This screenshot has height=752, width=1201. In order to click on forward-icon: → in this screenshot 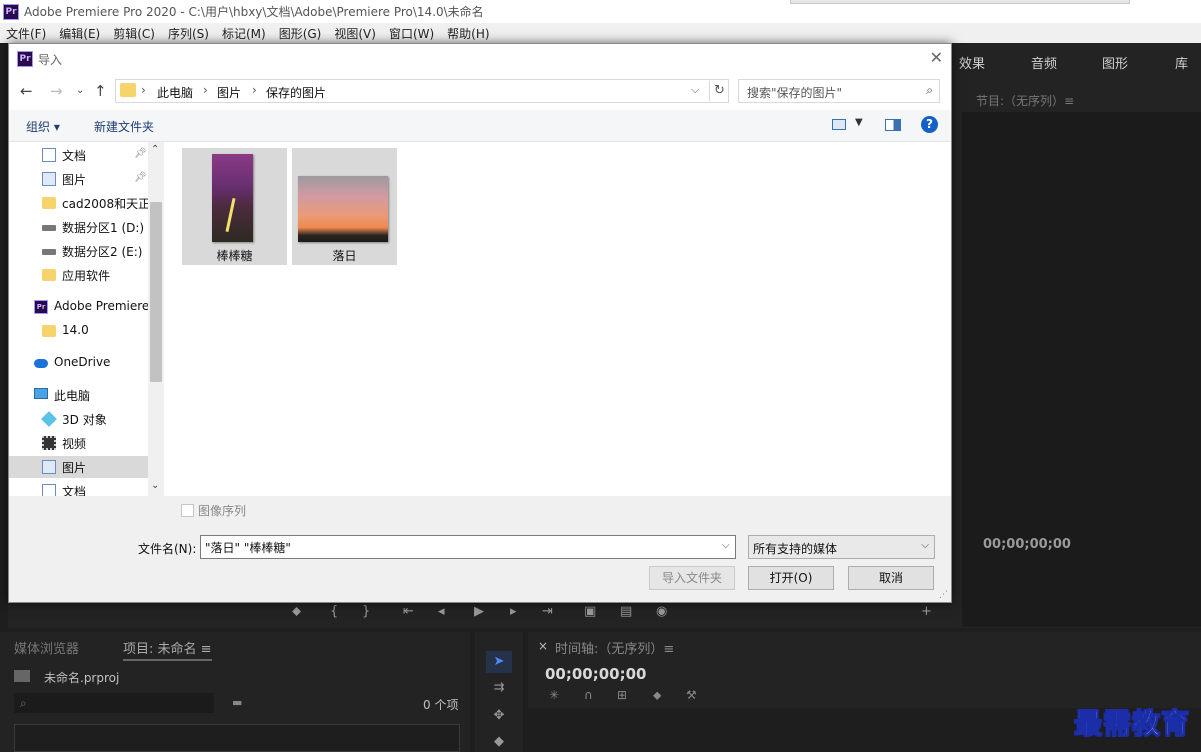, I will do `click(56, 91)`.